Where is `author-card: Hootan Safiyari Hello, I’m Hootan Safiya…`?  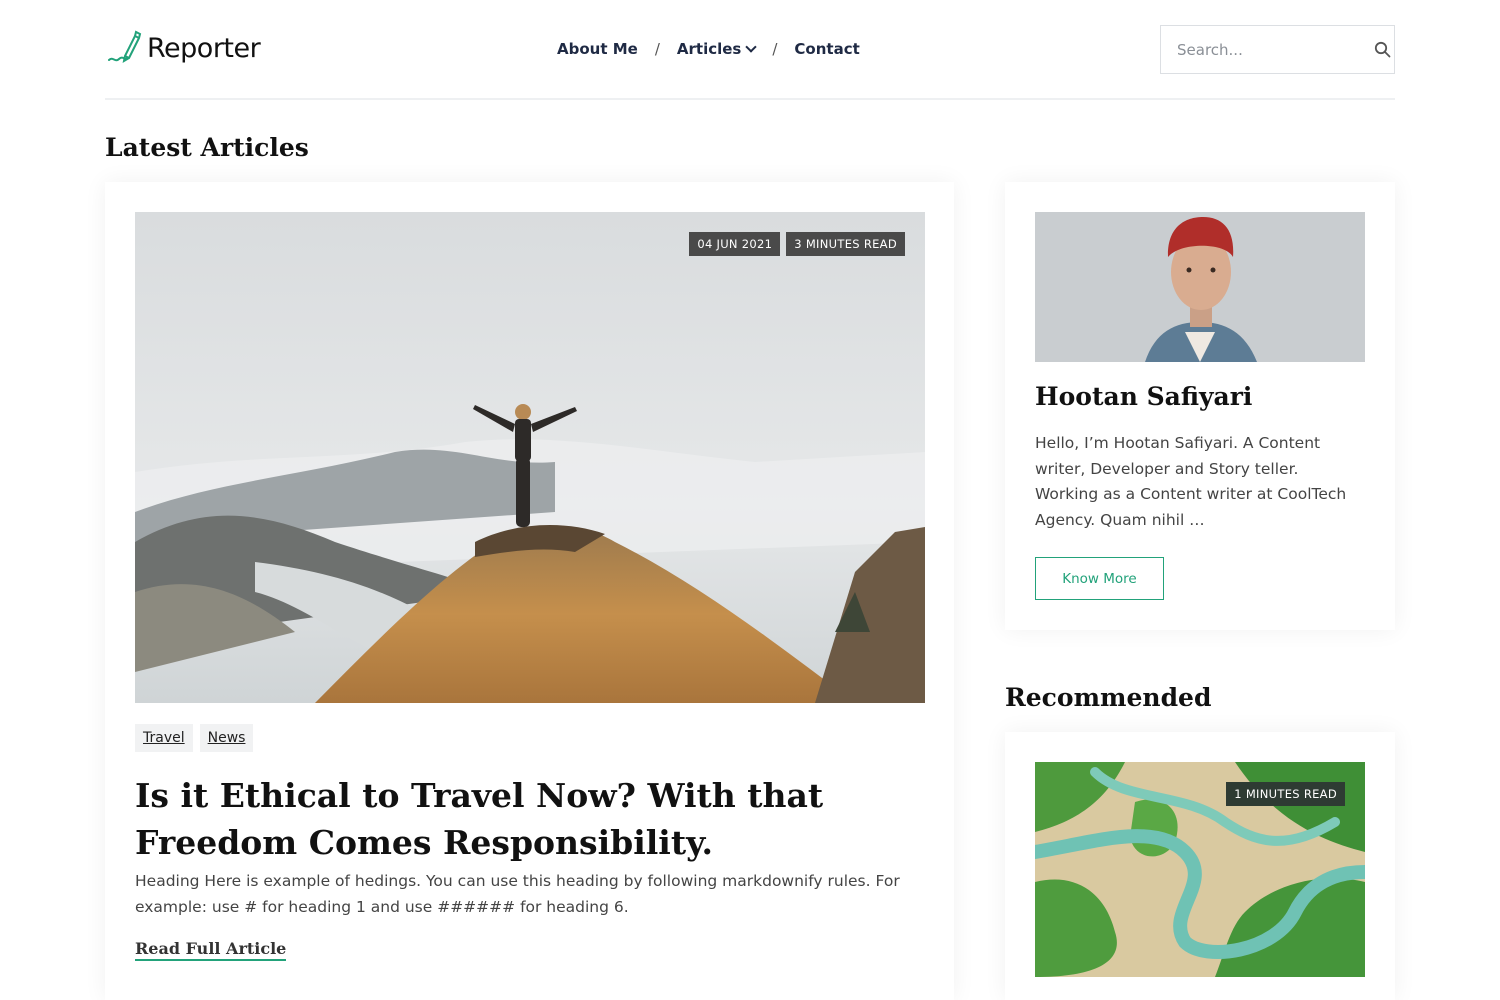 author-card: Hootan Safiyari Hello, I’m Hootan Safiya… is located at coordinates (1200, 406).